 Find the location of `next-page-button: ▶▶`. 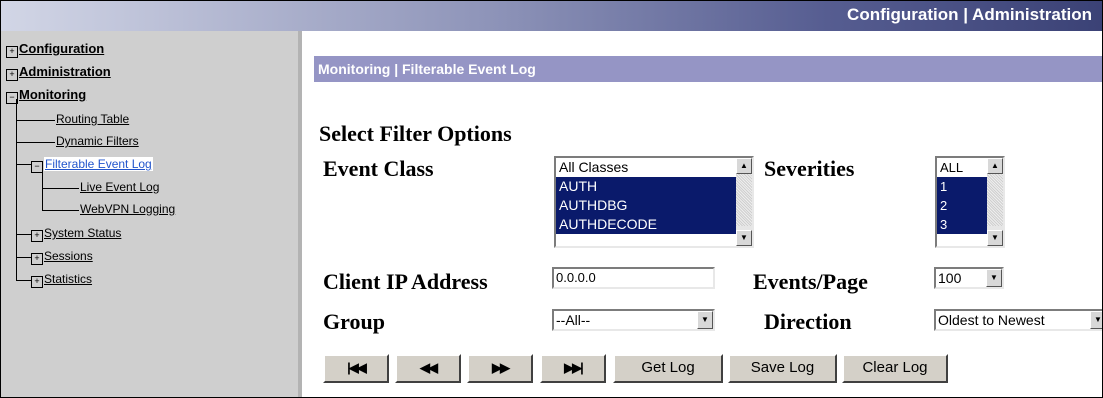

next-page-button: ▶▶ is located at coordinates (500, 368).